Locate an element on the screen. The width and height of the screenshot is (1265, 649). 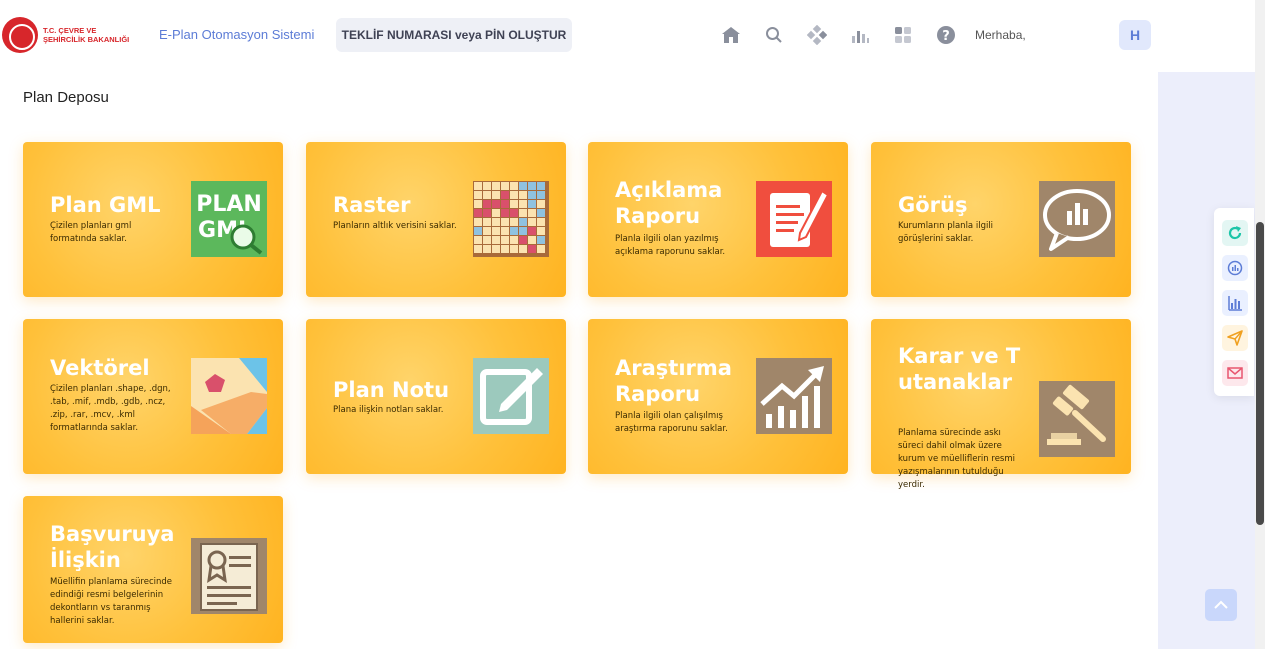
card-title: Vektörel is located at coordinates (100, 368).